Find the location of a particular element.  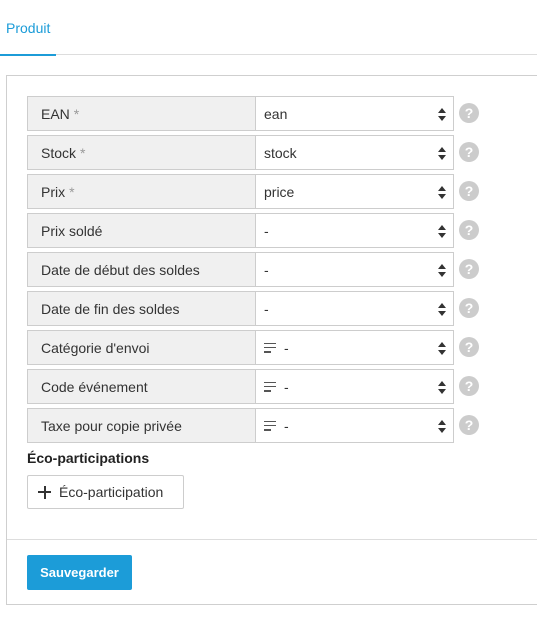

field-row-code-evenement: Code événement - ? is located at coordinates (262, 386).